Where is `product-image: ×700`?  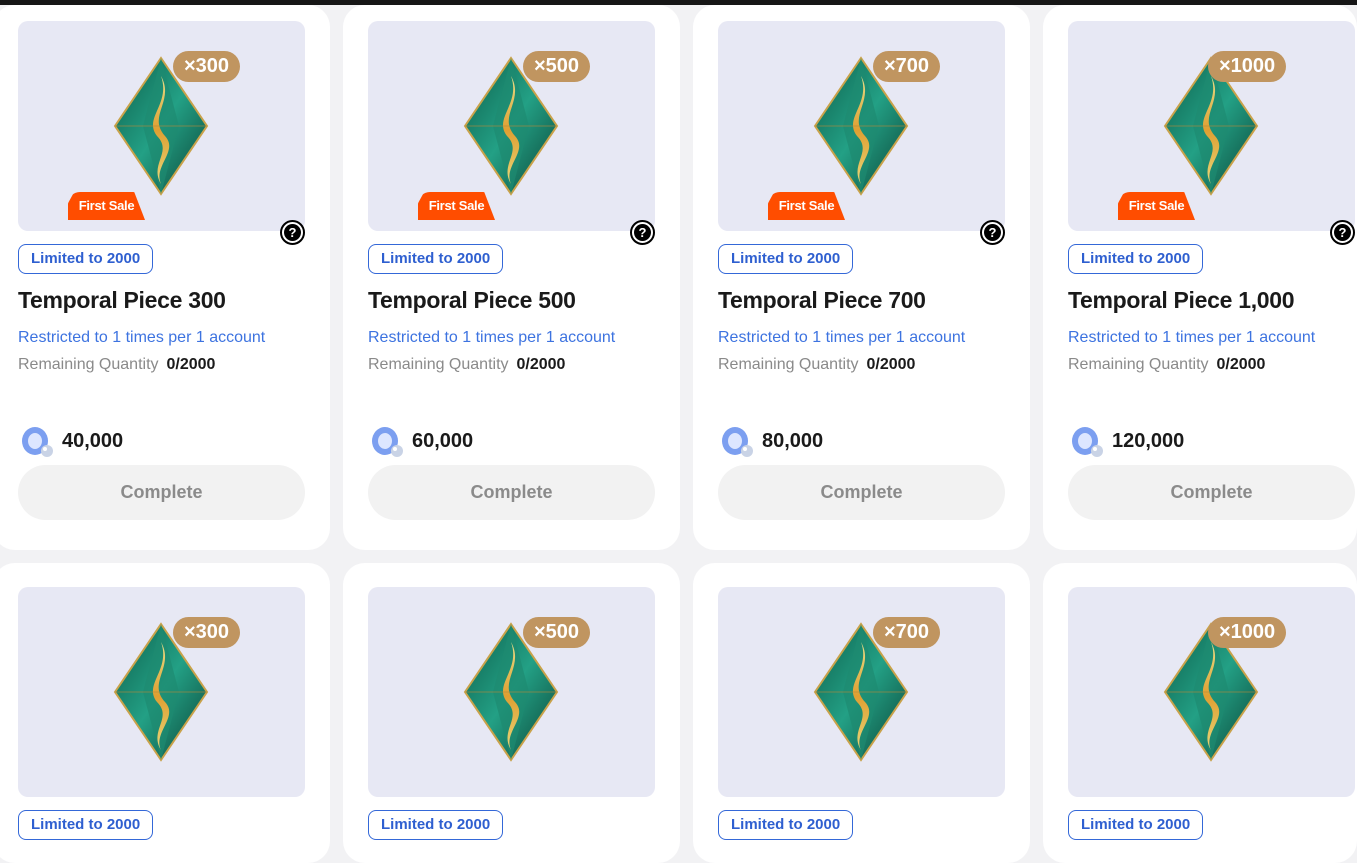
product-image: ×700 is located at coordinates (861, 692).